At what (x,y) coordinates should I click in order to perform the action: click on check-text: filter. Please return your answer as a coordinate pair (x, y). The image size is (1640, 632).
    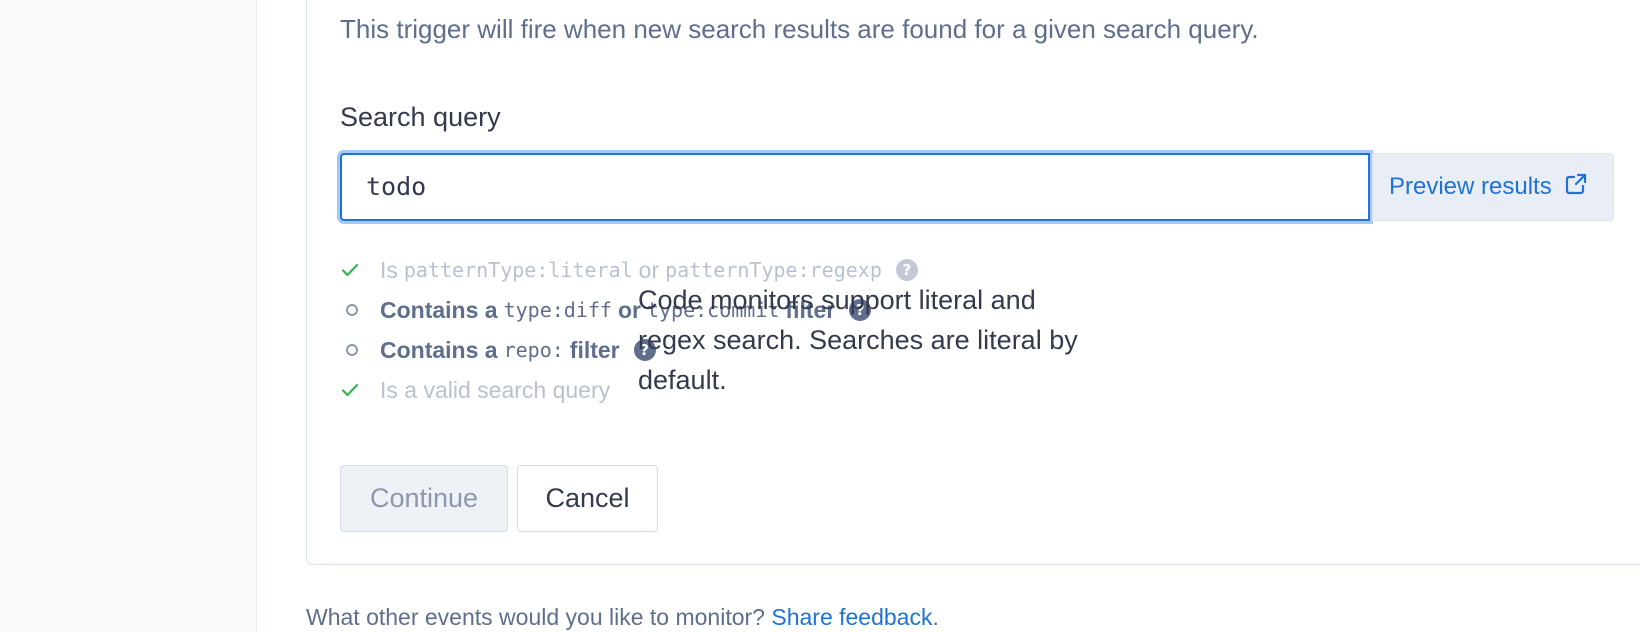
    Looking at the image, I should click on (594, 349).